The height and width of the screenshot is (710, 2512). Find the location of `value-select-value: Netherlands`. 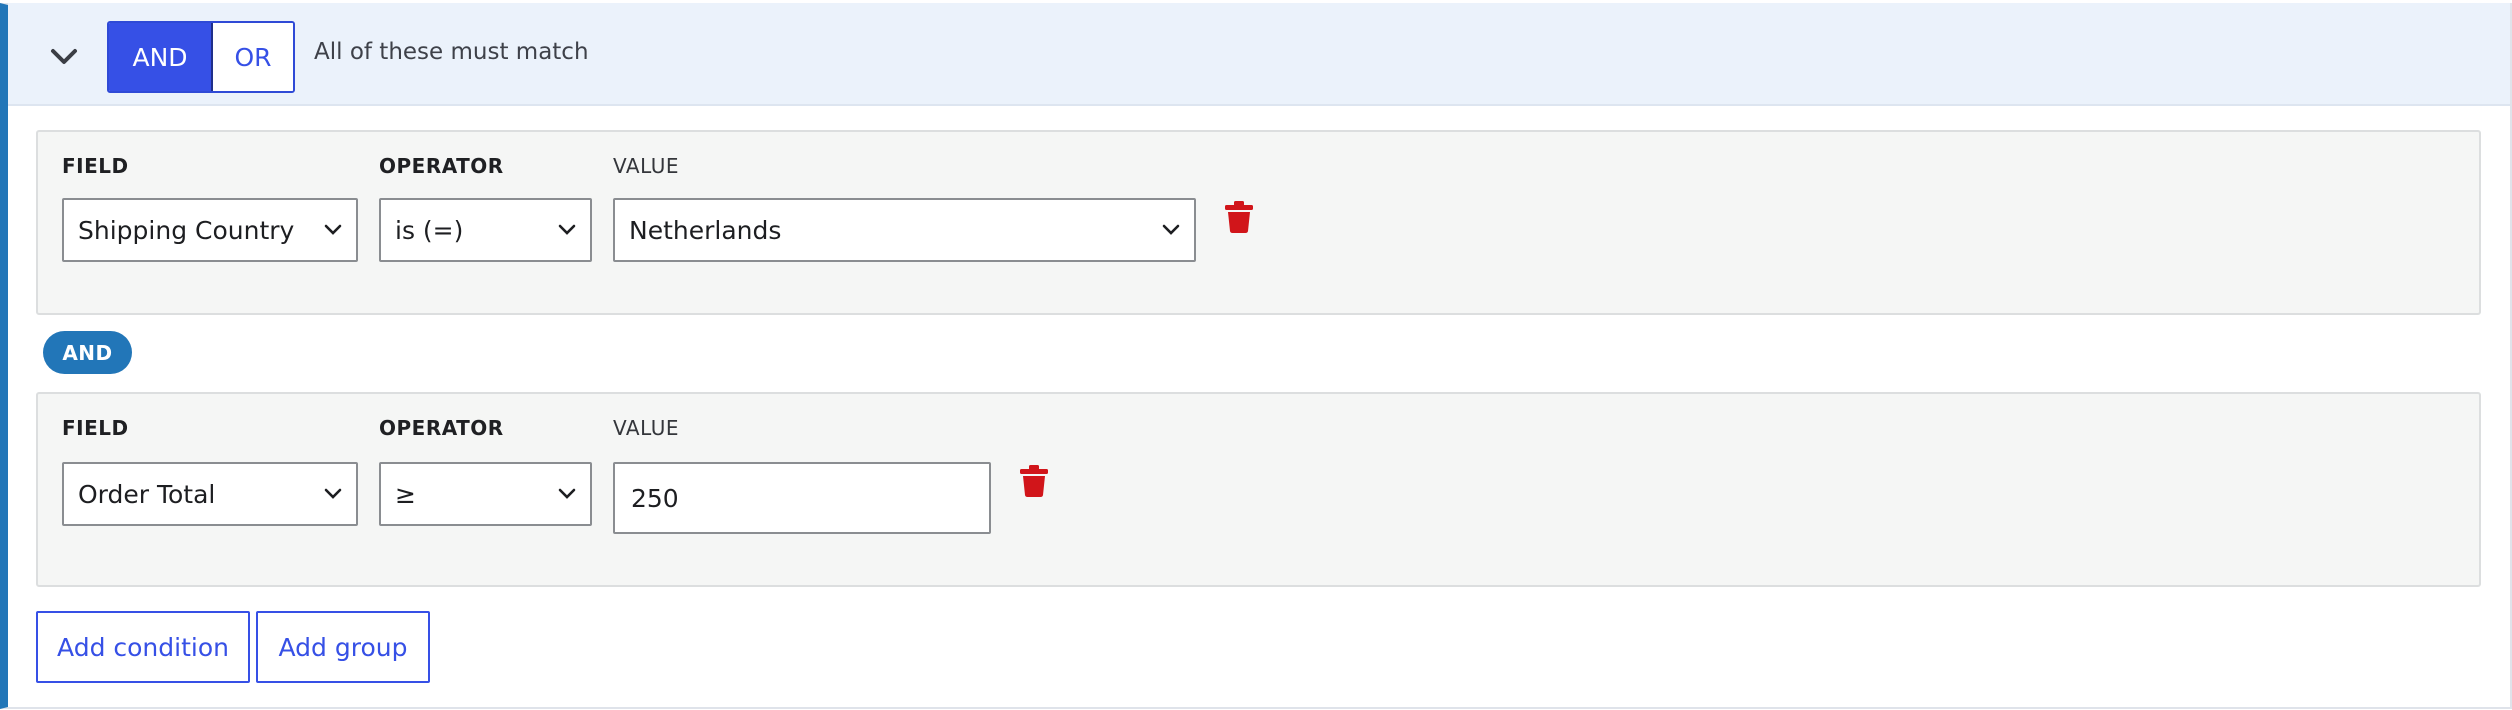

value-select-value: Netherlands is located at coordinates (705, 230).